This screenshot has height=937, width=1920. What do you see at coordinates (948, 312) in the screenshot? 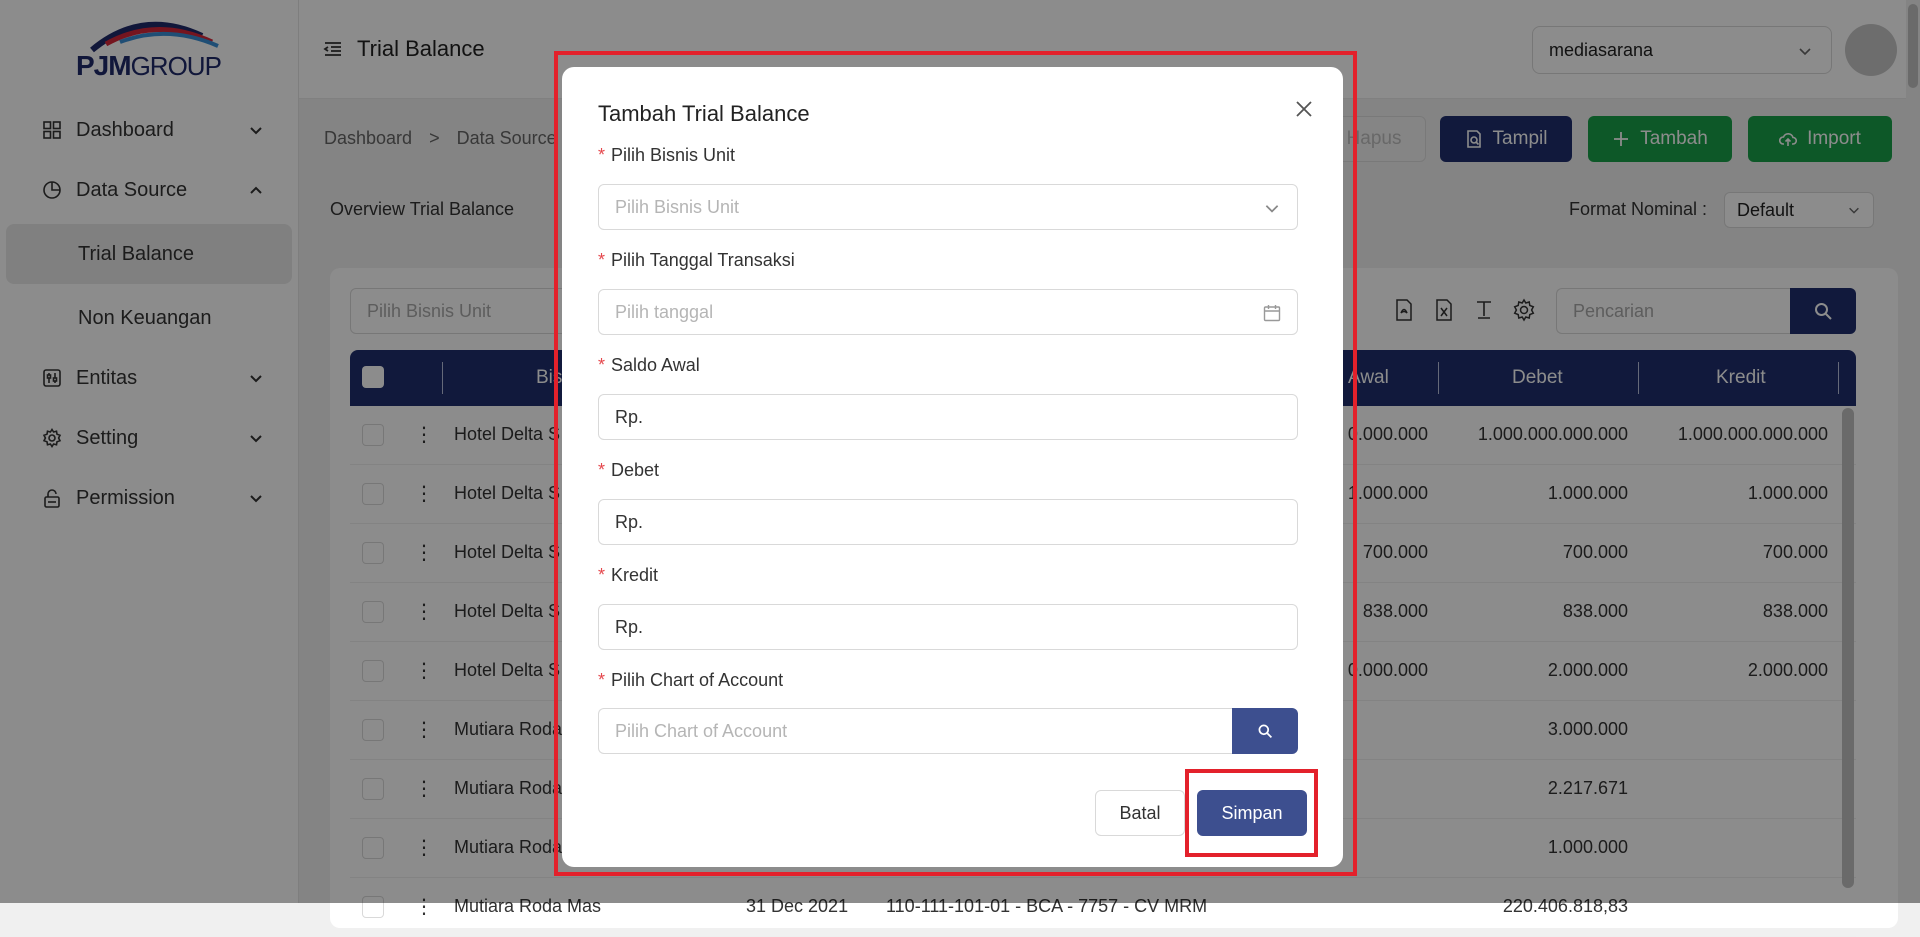
I see `tanggal-picker: Pilih tanggal` at bounding box center [948, 312].